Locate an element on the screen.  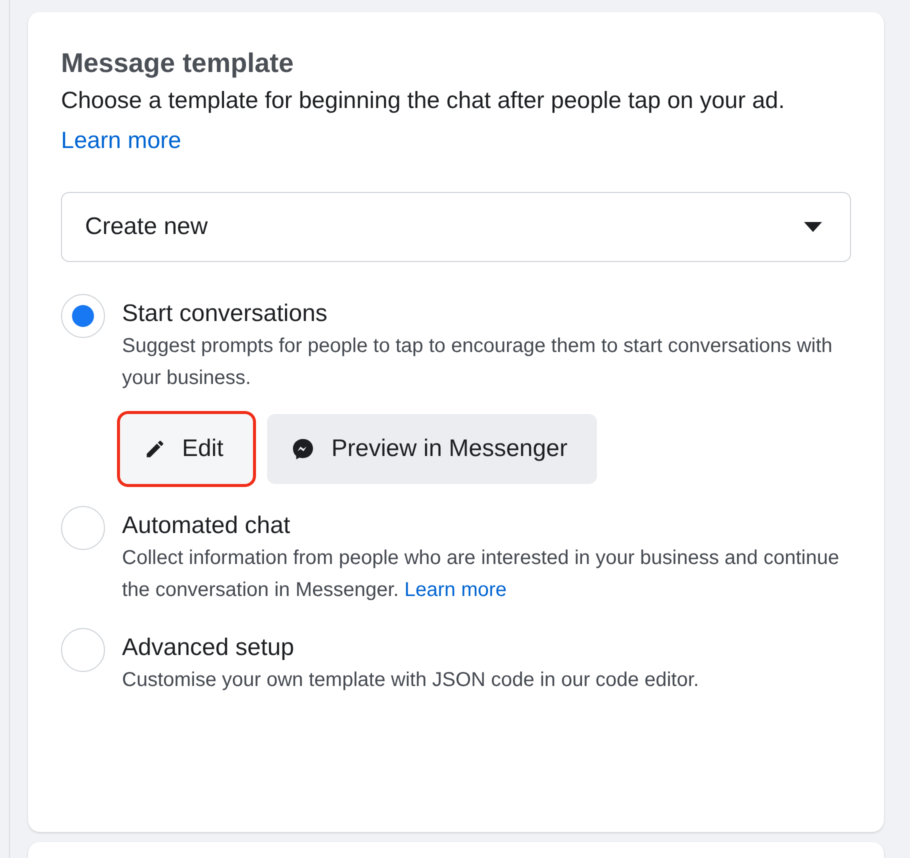
option-title: Automated chat is located at coordinates (207, 526).